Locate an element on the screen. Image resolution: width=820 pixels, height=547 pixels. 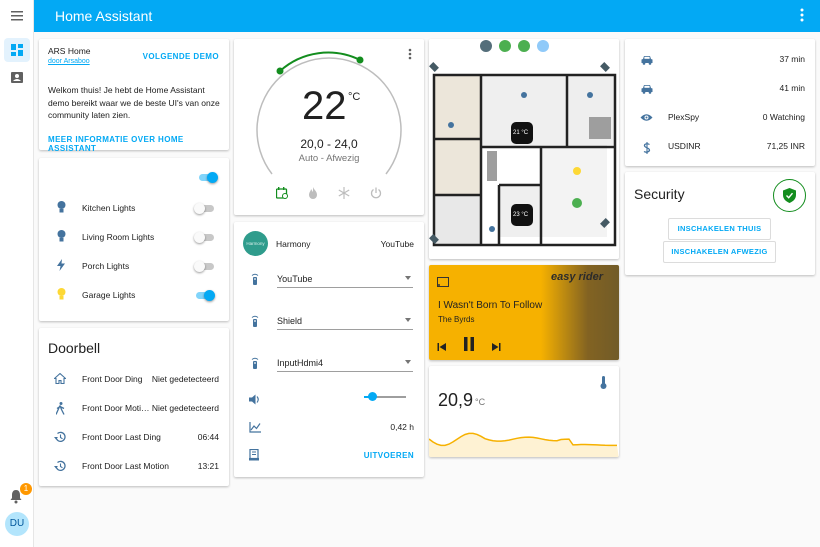
skip-next-icon is located at coordinates (496, 347).